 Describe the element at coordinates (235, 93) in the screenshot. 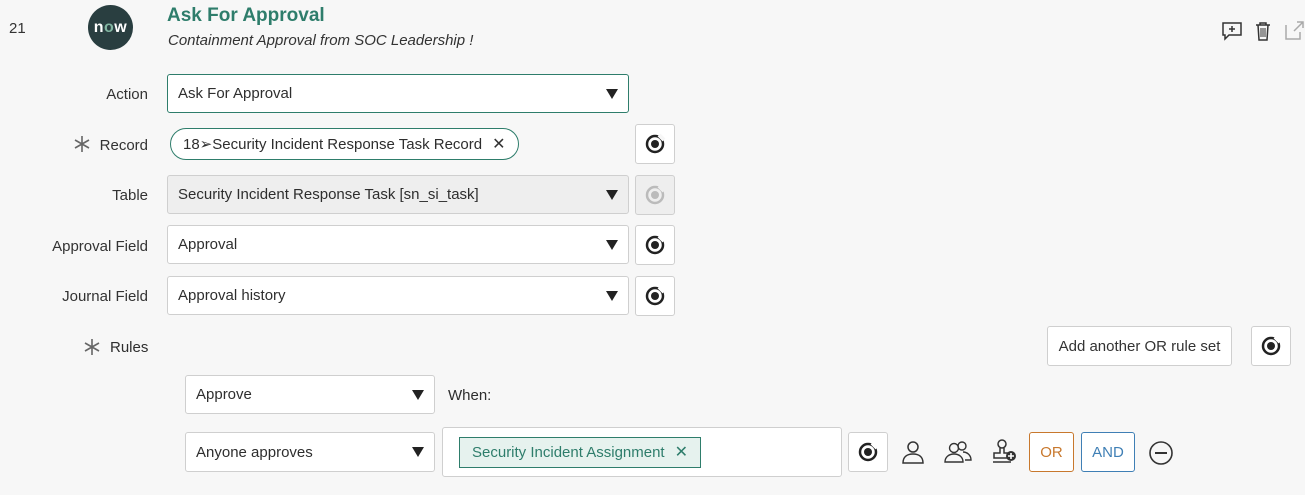

I see `action-select-value: Ask For Approval` at that location.